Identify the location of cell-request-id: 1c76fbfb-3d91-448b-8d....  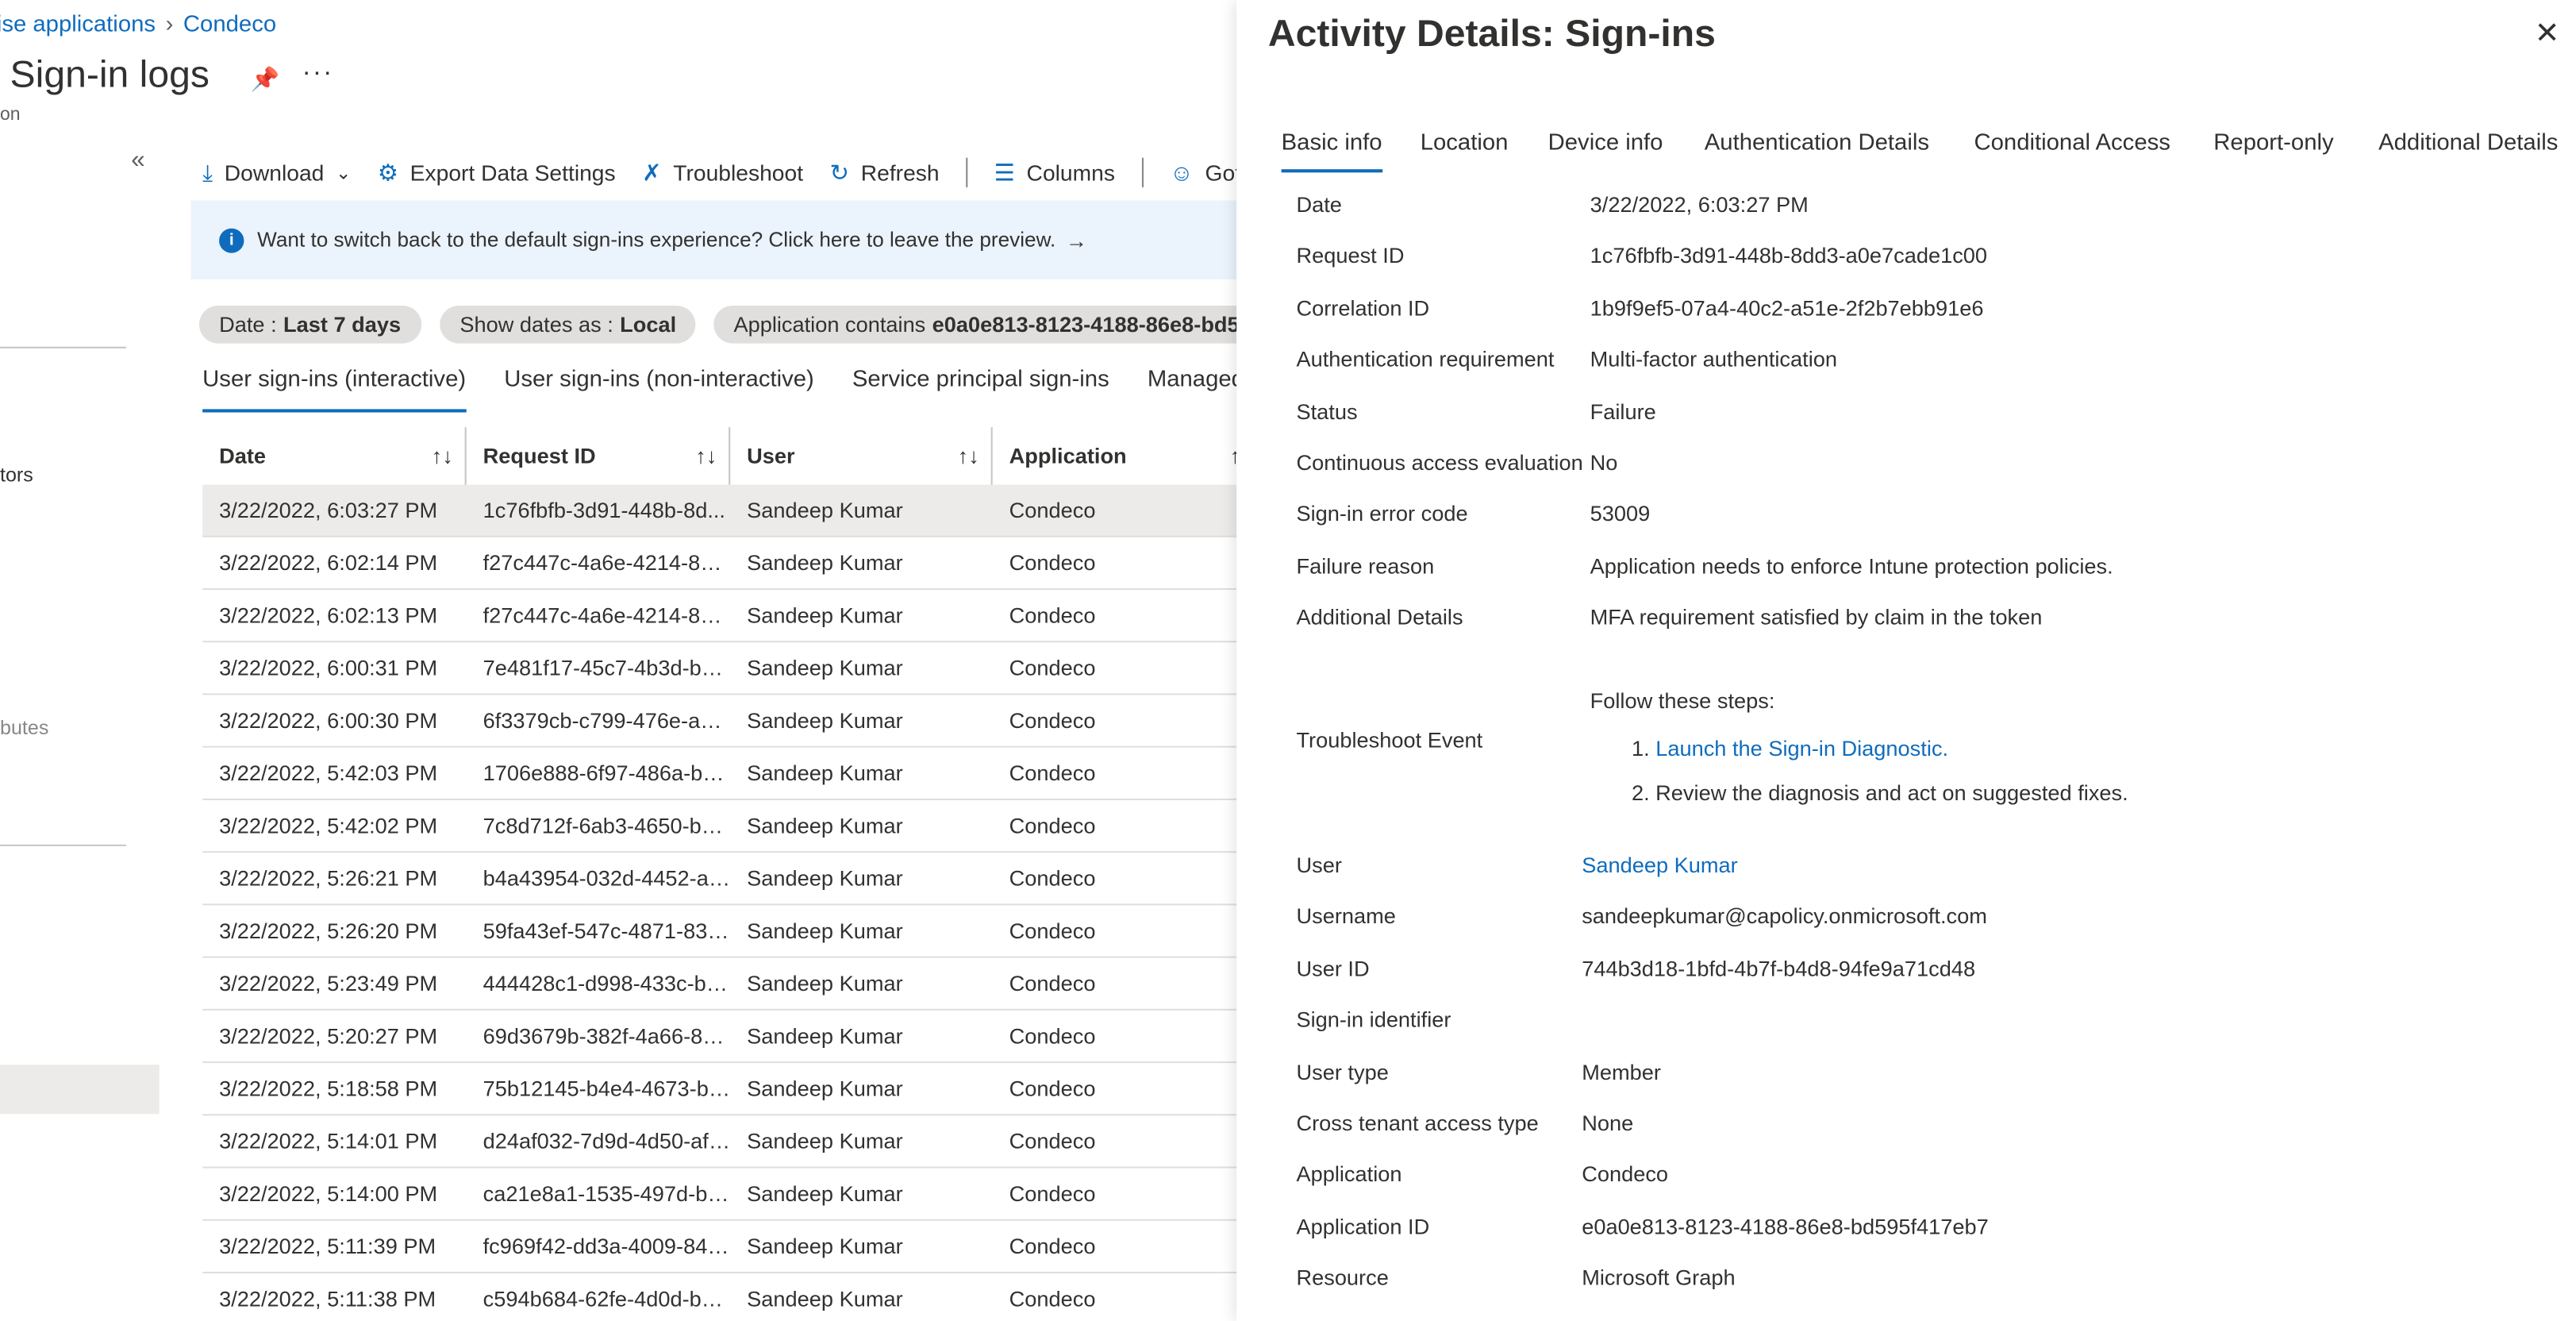
(604, 511).